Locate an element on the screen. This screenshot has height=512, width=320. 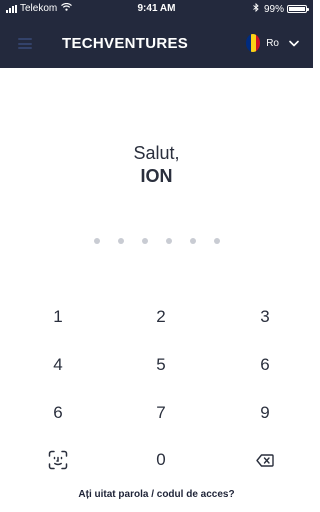
hamburger-menu-icon is located at coordinates (25, 43).